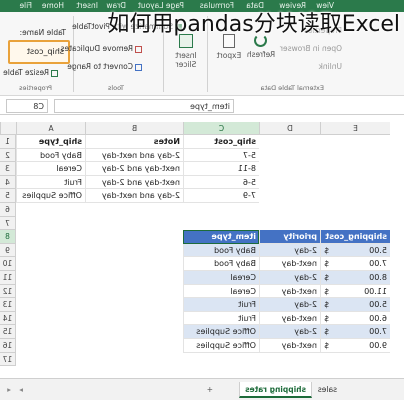  I want to click on table1-cell: Baby Food, so click(50, 155).